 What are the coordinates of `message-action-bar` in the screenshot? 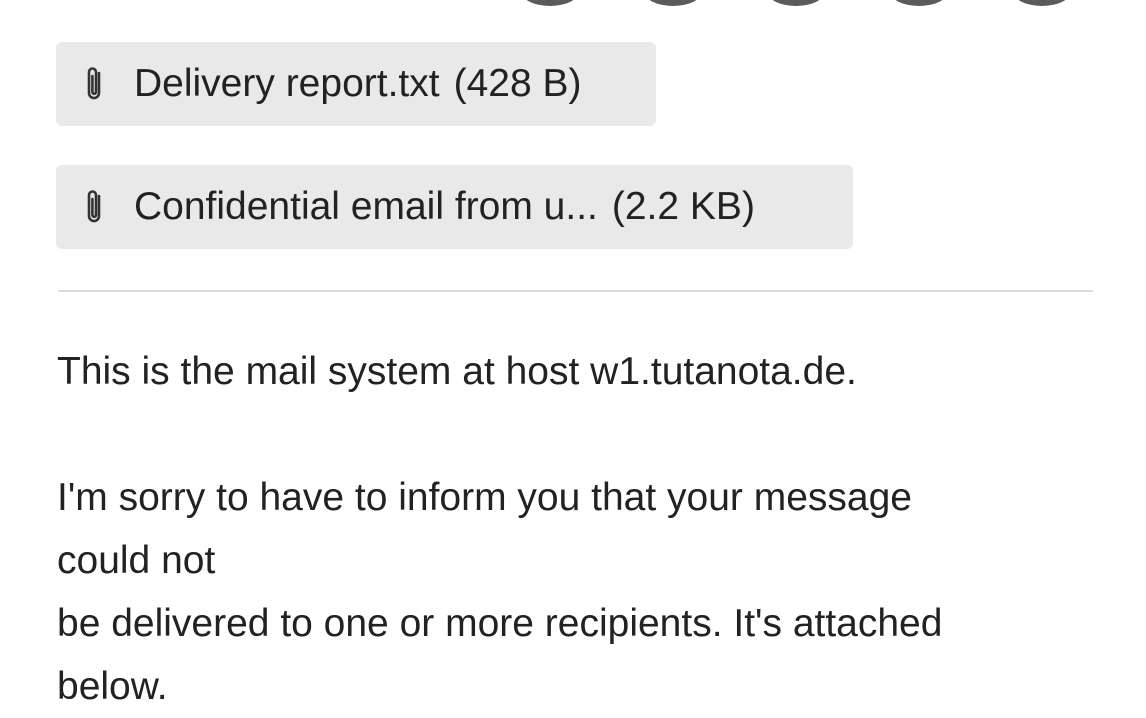 It's located at (796, 3).